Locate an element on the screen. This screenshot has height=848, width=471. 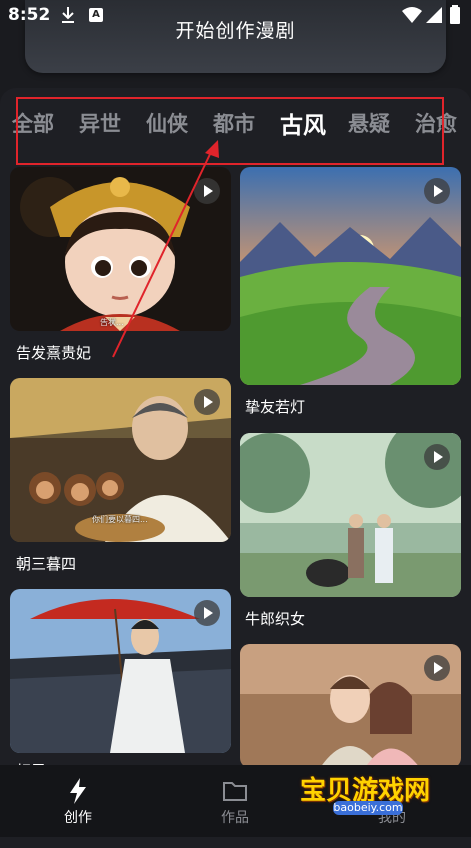
folder-icon is located at coordinates (235, 791).